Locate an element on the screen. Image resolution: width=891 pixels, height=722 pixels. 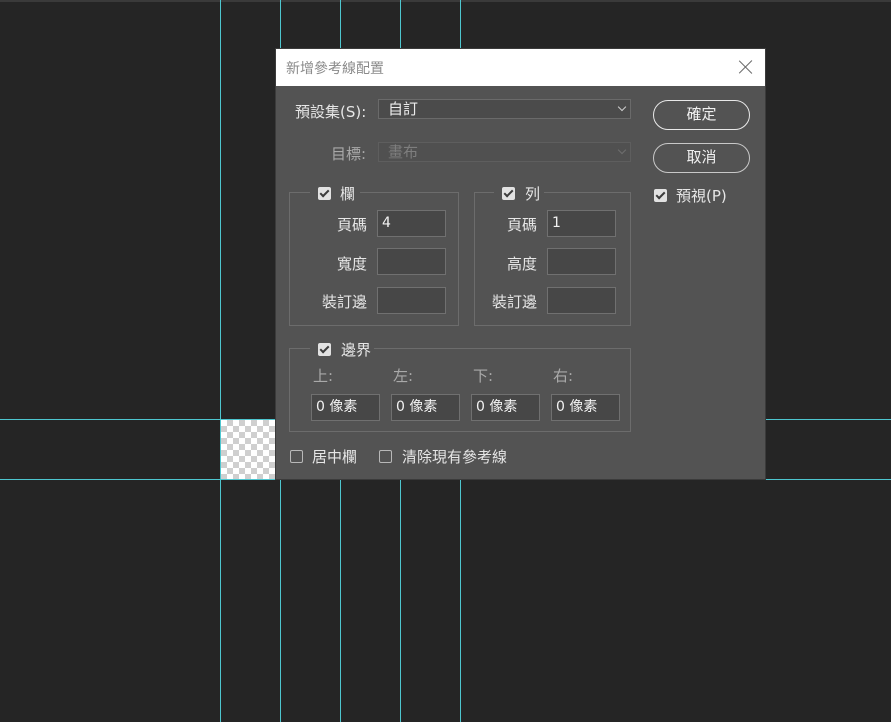
rows-checkbox is located at coordinates (508, 193).